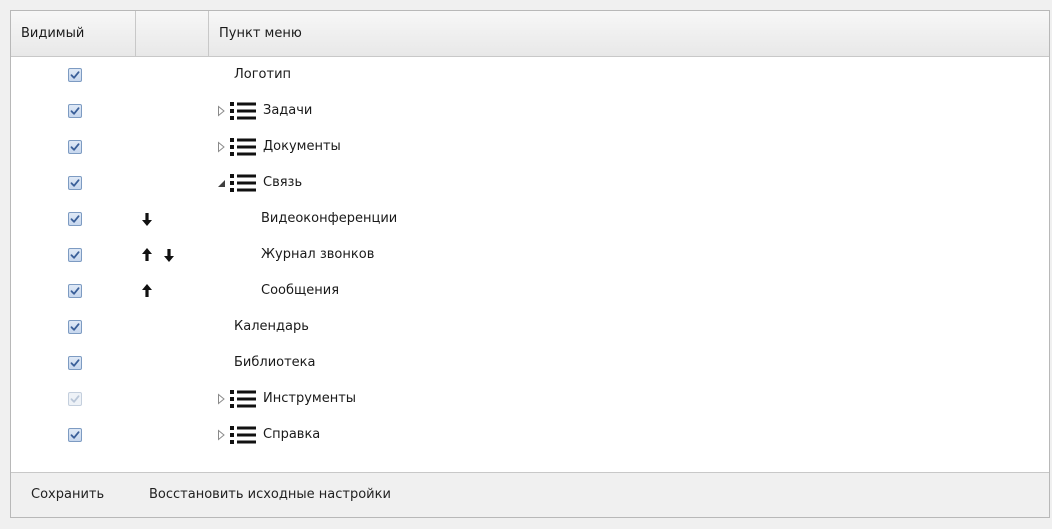  I want to click on tree-row: Библиотека, so click(530, 363).